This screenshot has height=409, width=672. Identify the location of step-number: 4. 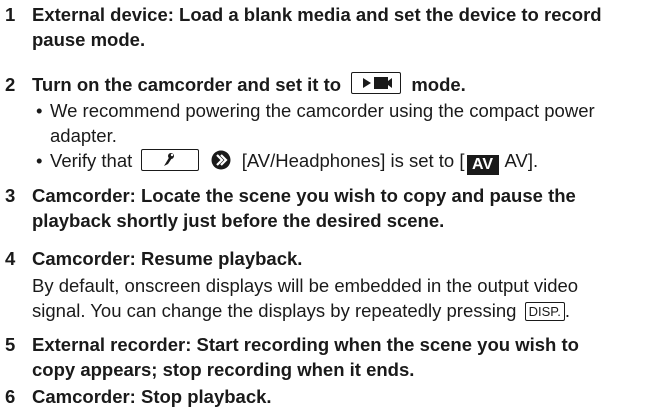
(10, 258).